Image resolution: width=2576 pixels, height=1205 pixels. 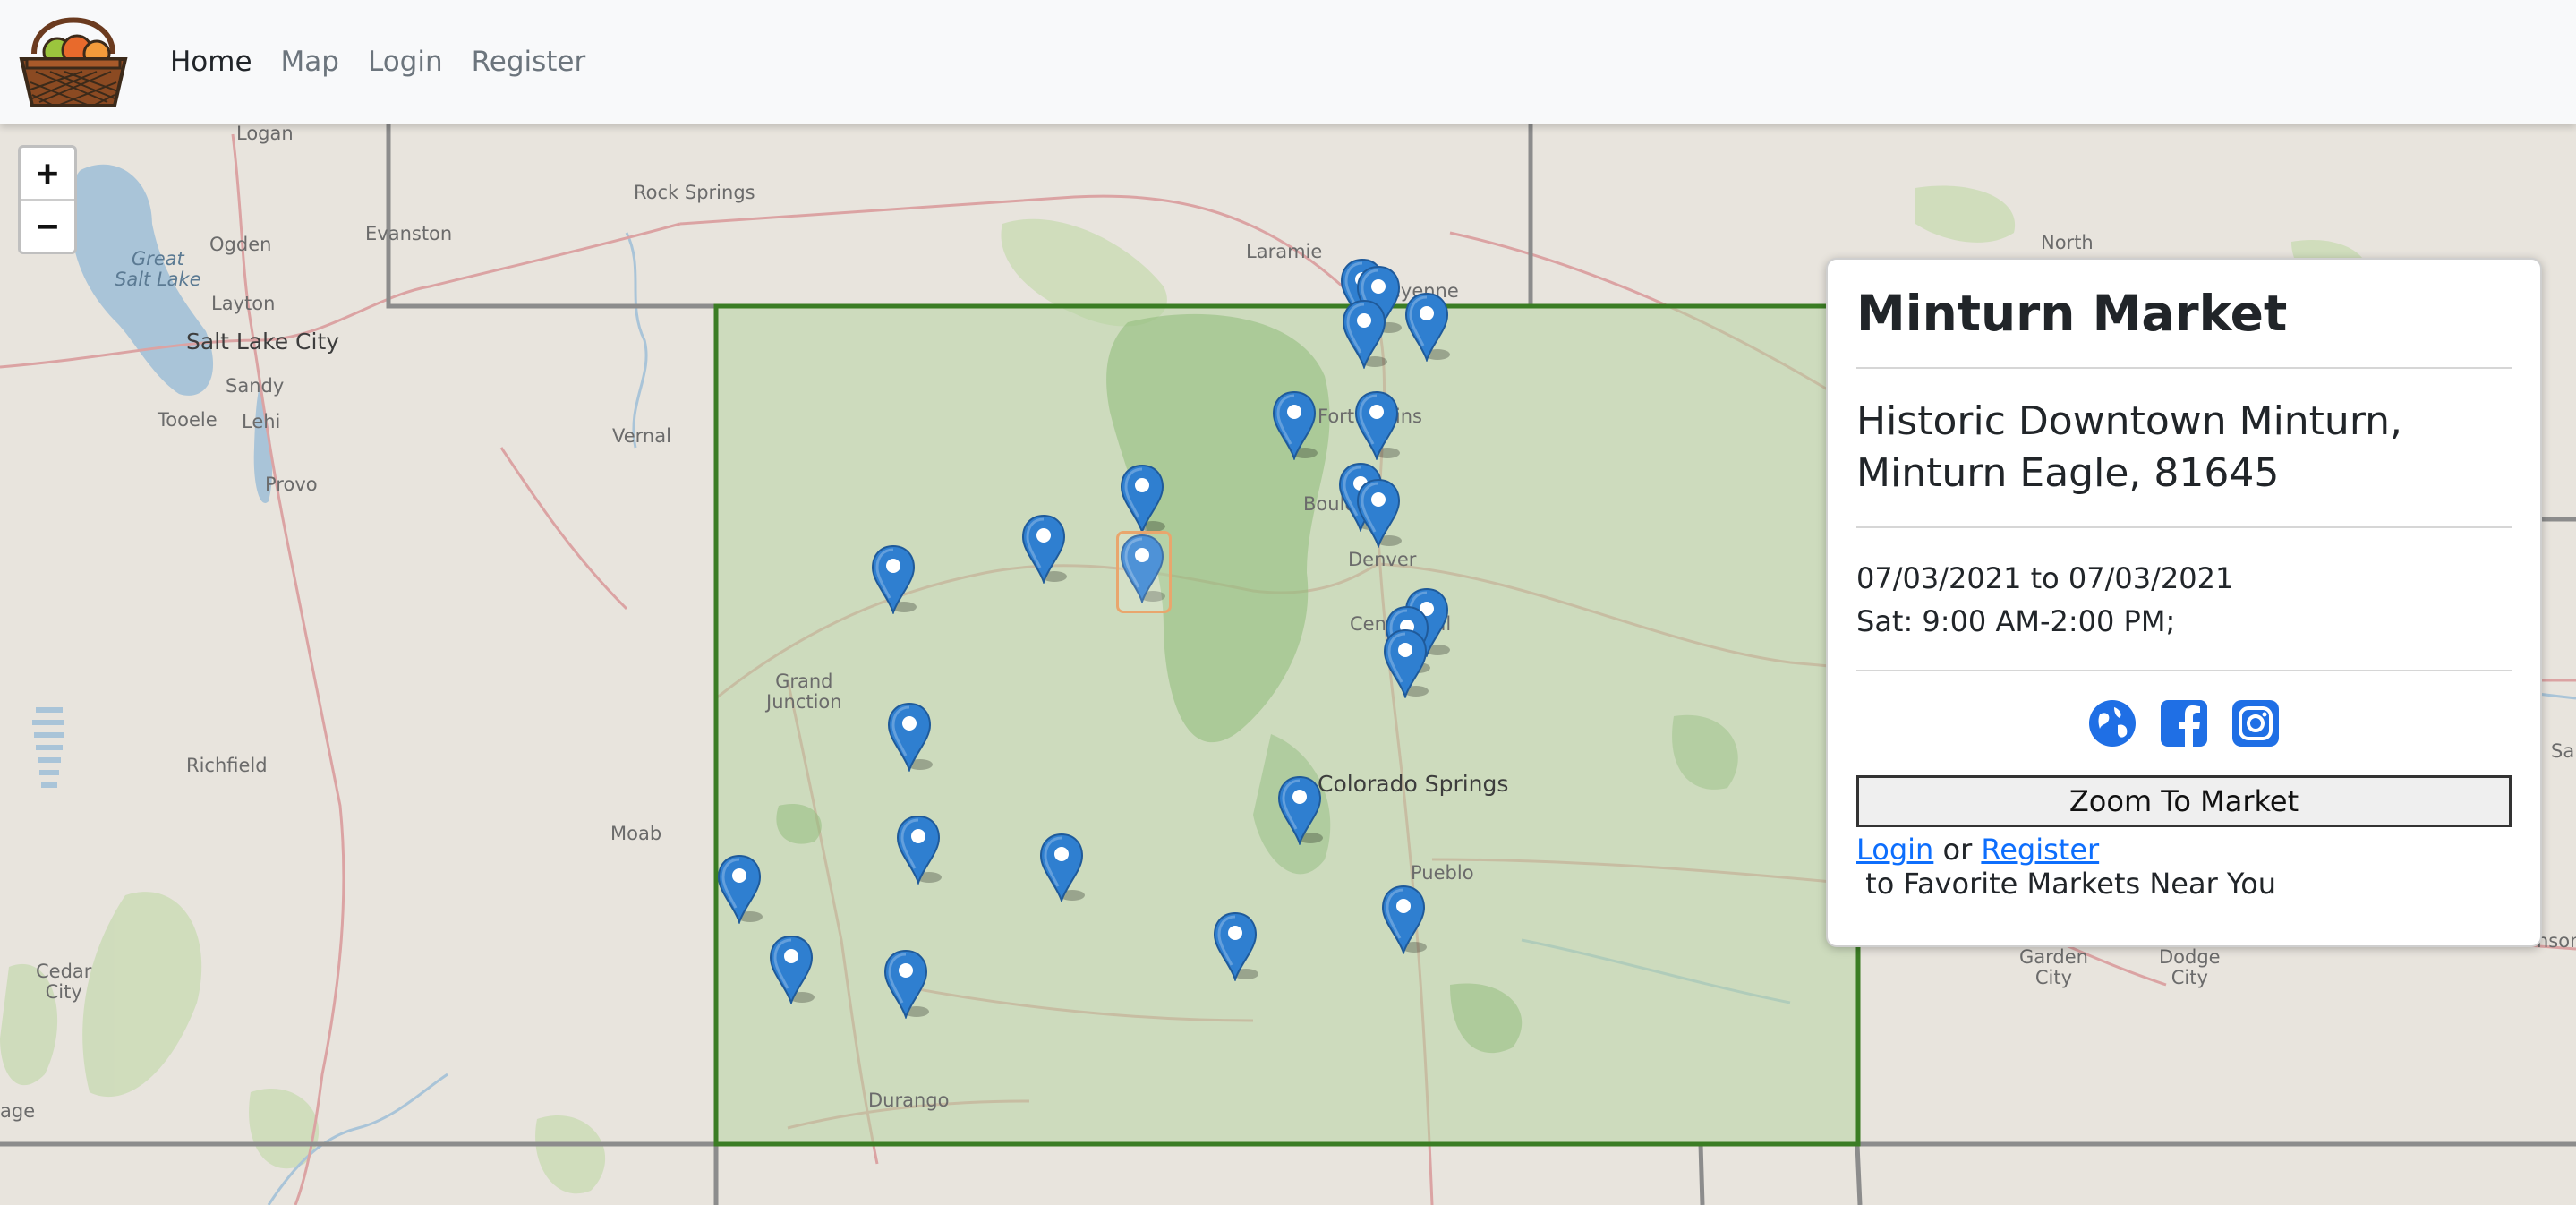 What do you see at coordinates (529, 62) in the screenshot?
I see `nav-register-link: Register` at bounding box center [529, 62].